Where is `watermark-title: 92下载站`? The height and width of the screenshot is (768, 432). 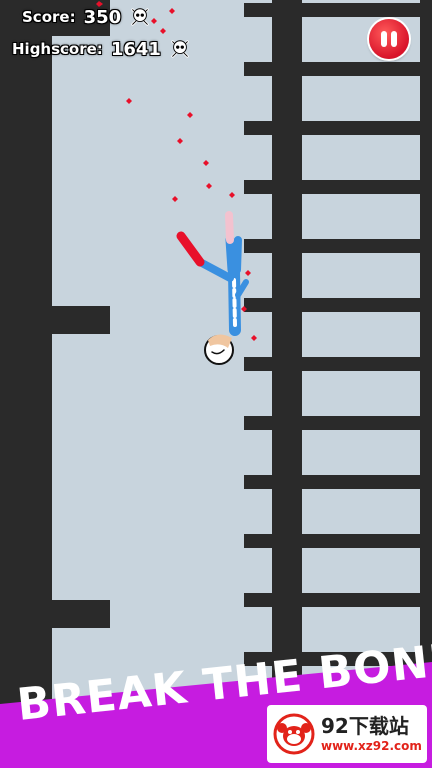
watermark-title: 92下载站 is located at coordinates (365, 726).